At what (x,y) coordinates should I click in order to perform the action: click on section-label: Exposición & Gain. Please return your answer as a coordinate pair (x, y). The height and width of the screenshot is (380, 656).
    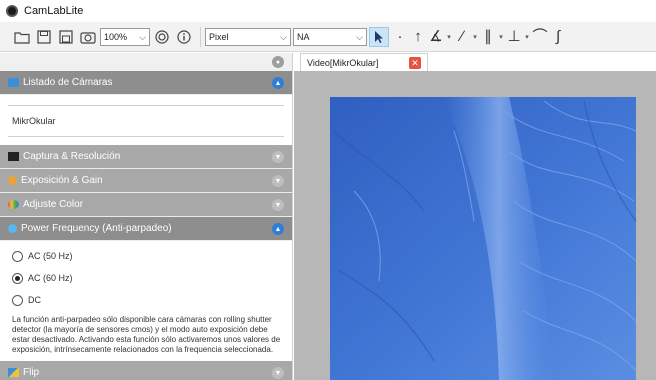
    Looking at the image, I should click on (62, 180).